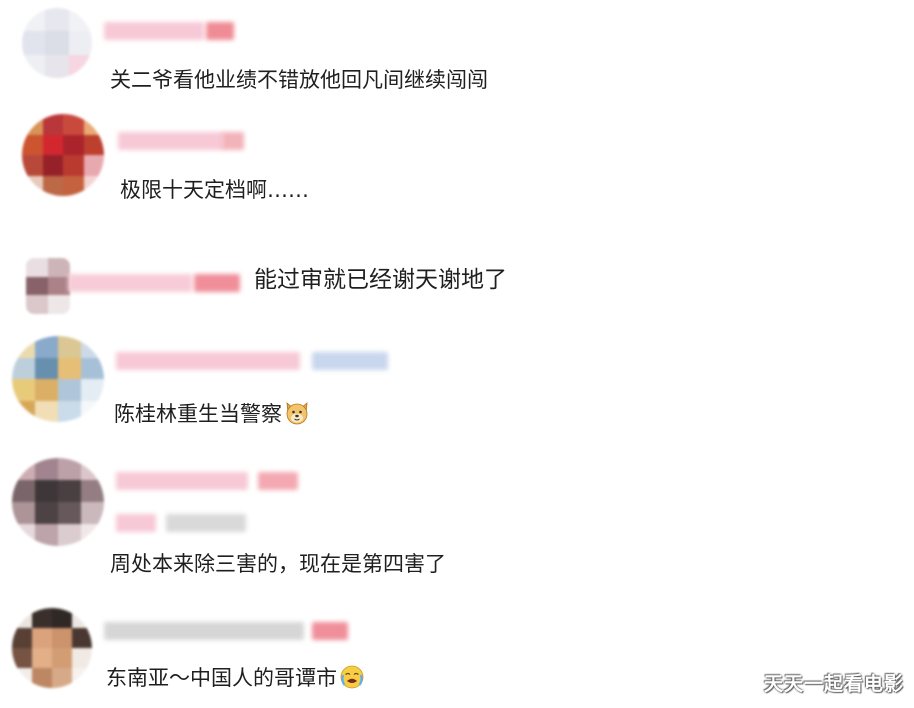  What do you see at coordinates (380, 280) in the screenshot?
I see `comment-text: 能过审就已经谢天谢地了` at bounding box center [380, 280].